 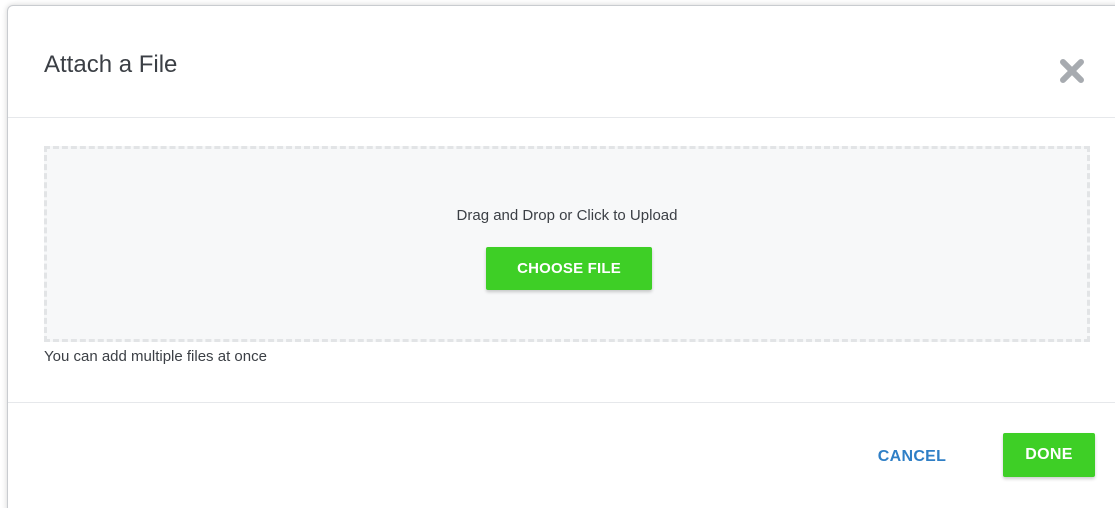 I want to click on close-button, so click(x=1072, y=71).